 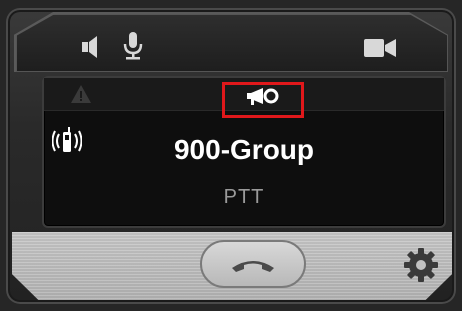 I want to click on gear-icon, so click(x=421, y=265).